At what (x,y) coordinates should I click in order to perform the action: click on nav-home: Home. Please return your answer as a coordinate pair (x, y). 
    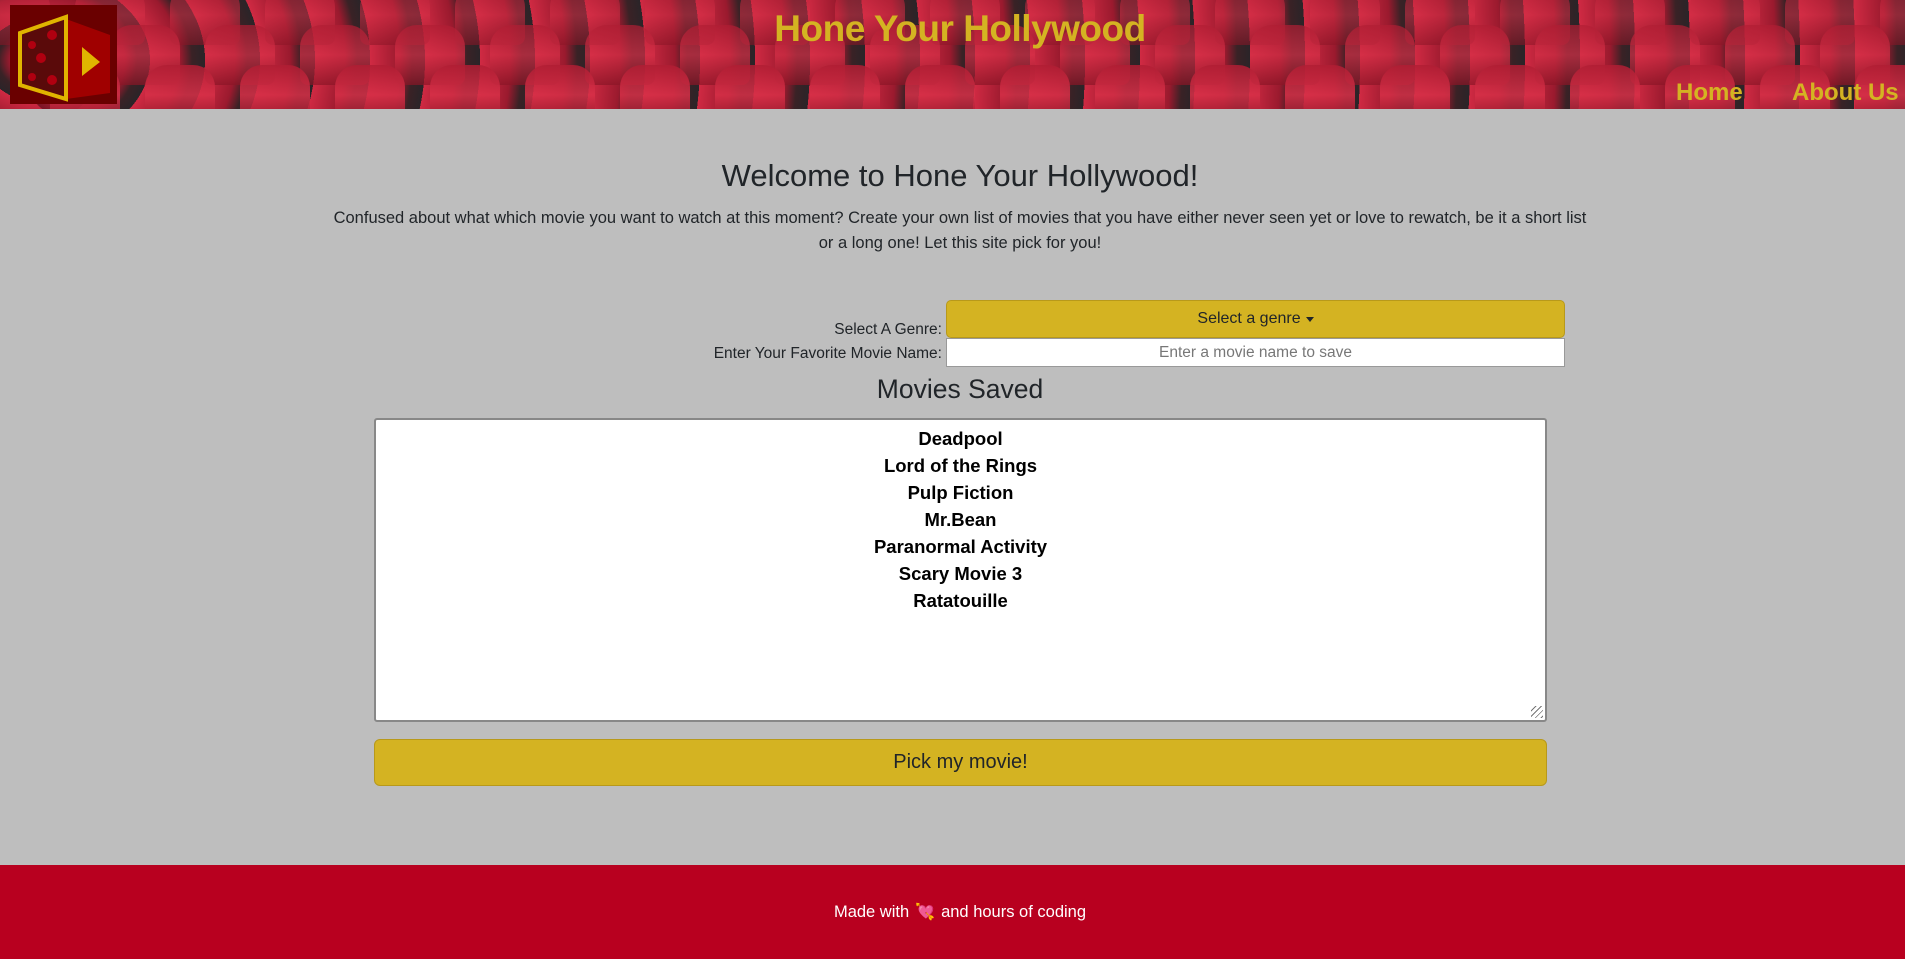
    Looking at the image, I should click on (1709, 93).